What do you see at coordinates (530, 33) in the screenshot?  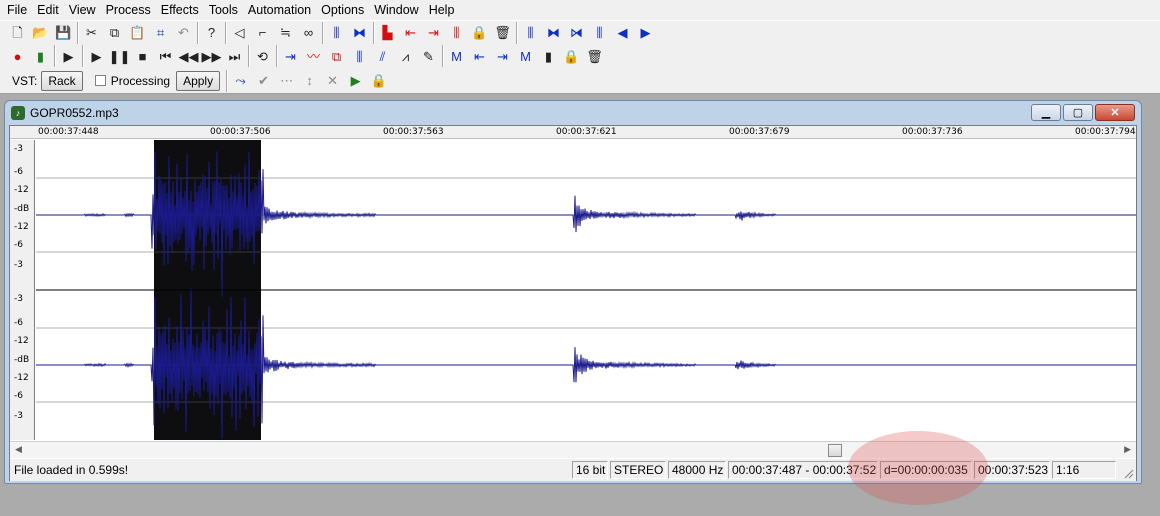 I see `region-wave-icon: ⫼` at bounding box center [530, 33].